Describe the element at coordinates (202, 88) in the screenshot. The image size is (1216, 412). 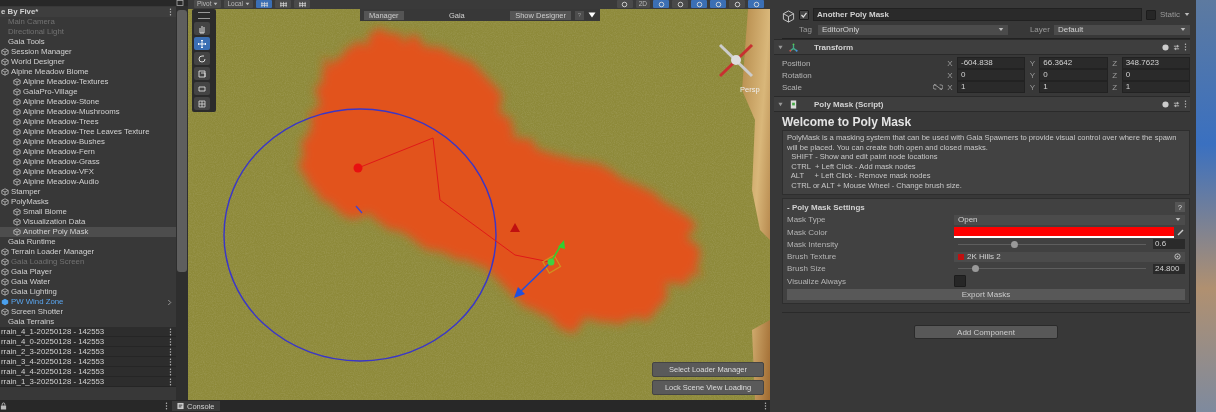
I see `rect-tool-icon` at that location.